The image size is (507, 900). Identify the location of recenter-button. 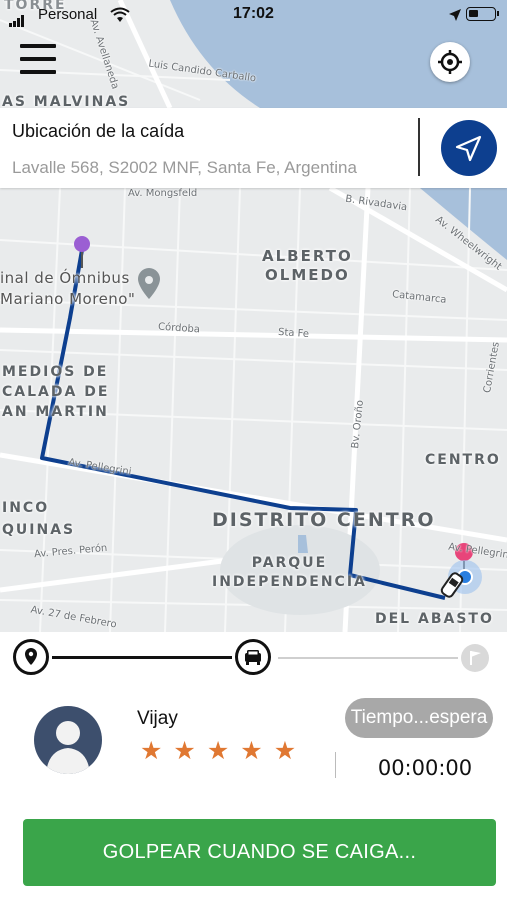
(450, 62).